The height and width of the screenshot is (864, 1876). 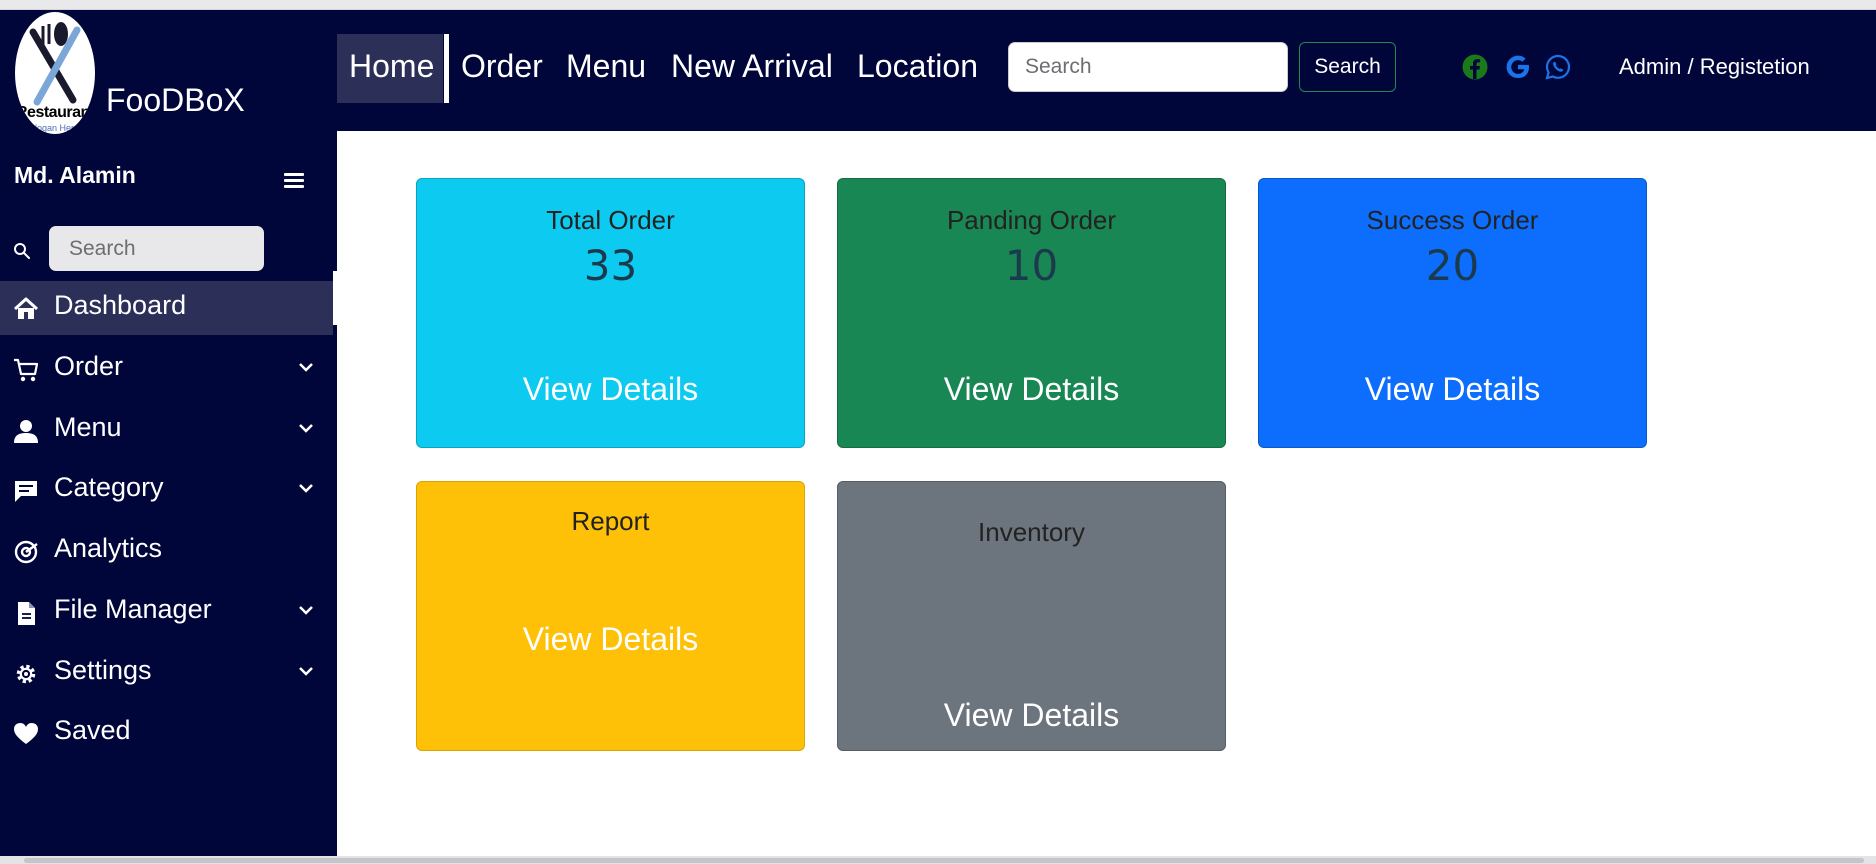 What do you see at coordinates (752, 66) in the screenshot?
I see `nav-link-new-arrival: New Arrival` at bounding box center [752, 66].